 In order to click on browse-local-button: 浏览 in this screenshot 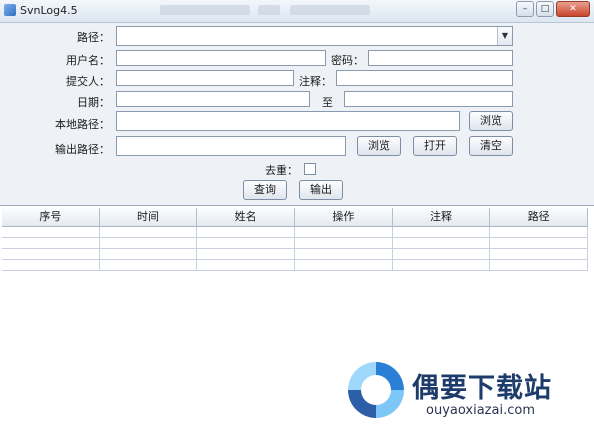, I will do `click(491, 121)`.